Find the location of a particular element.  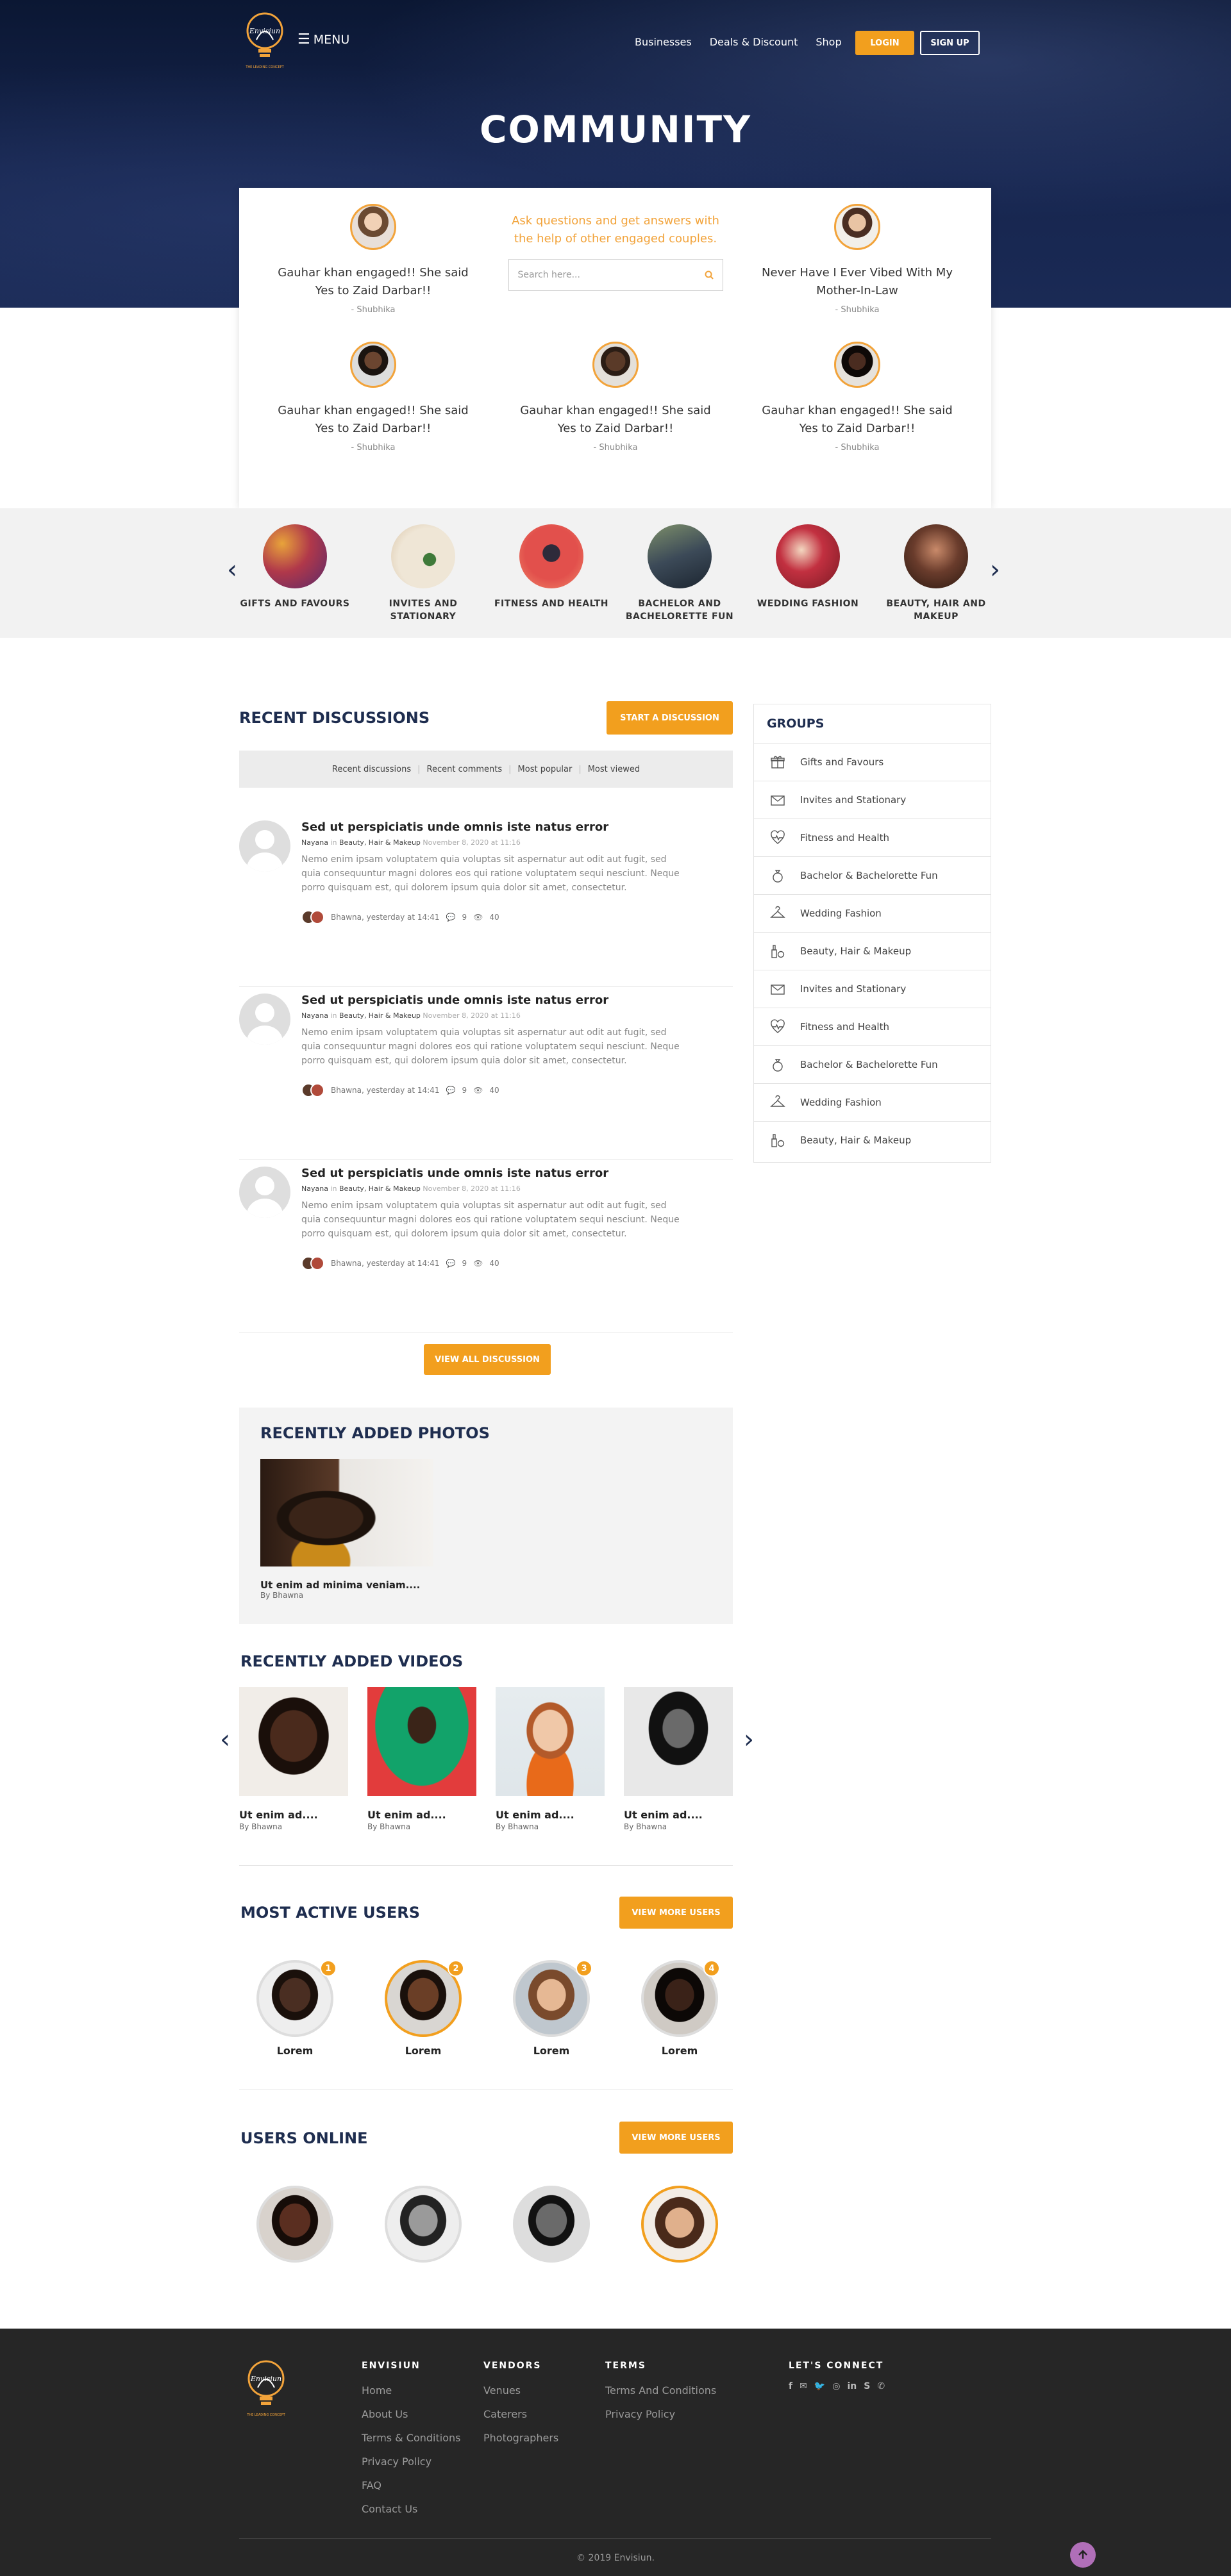

footer-link-venues: Venues is located at coordinates (520, 2390).